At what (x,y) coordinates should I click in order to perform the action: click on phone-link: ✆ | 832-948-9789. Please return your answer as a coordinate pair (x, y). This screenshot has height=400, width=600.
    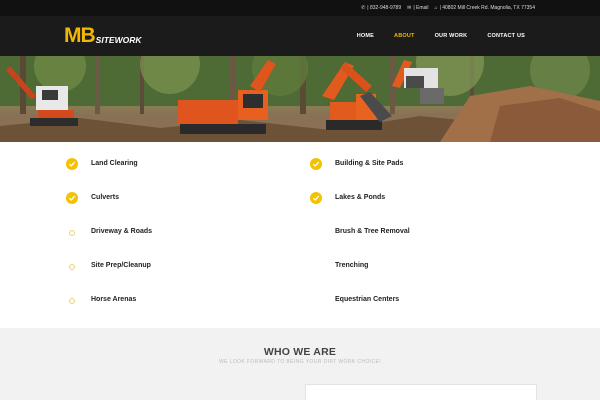
    Looking at the image, I should click on (381, 8).